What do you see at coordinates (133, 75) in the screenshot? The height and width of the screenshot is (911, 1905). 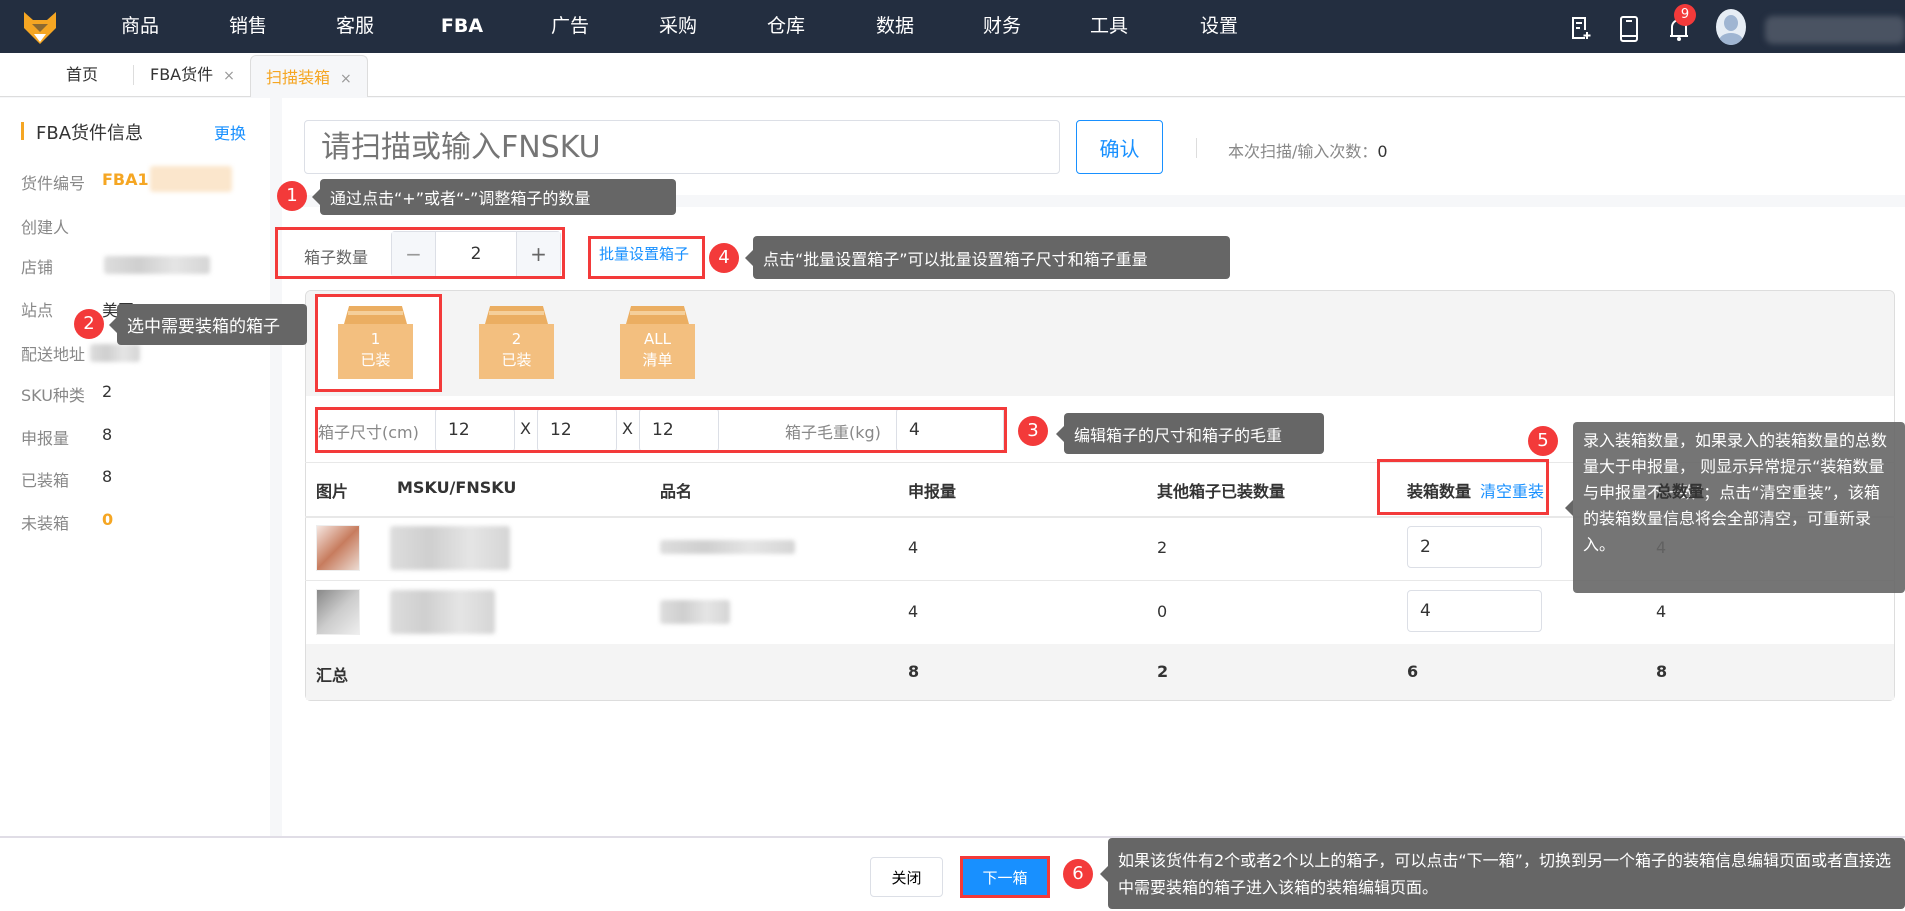 I see `tab-divider` at bounding box center [133, 75].